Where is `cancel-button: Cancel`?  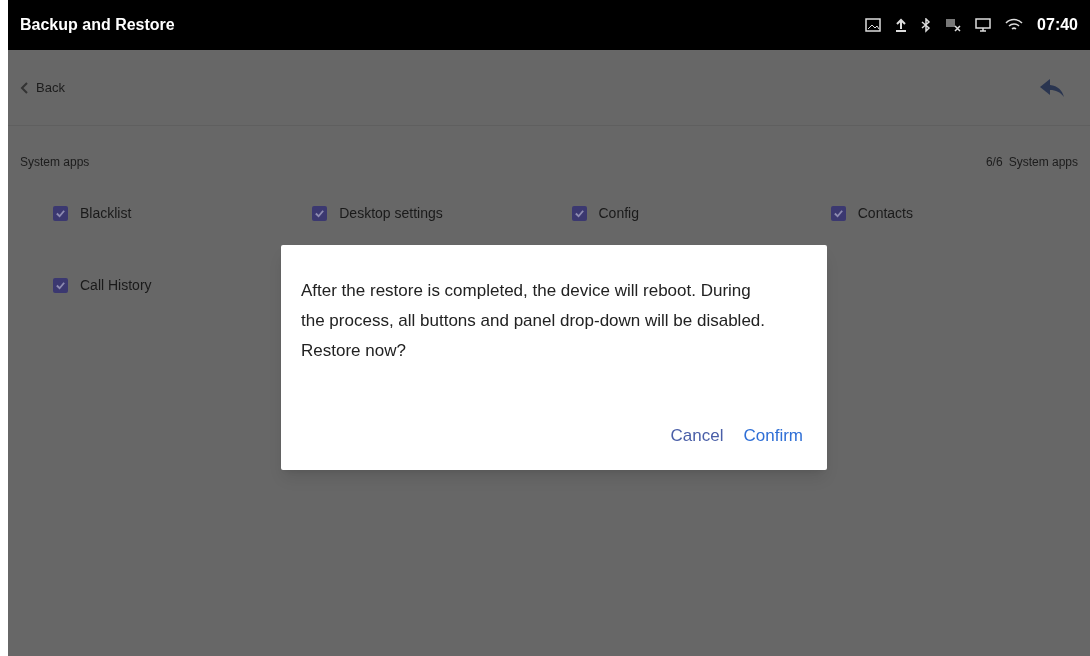 cancel-button: Cancel is located at coordinates (697, 435).